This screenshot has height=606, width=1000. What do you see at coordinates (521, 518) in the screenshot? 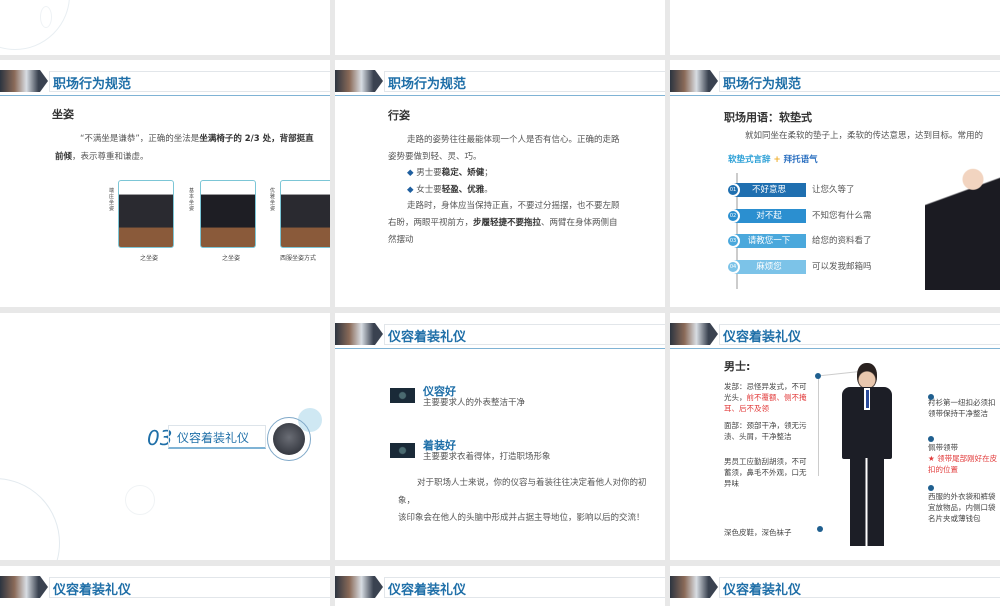
I see `body-line: 该印象会在他人的头脑中形成并占据主导地位，影响以后的交流！` at bounding box center [521, 518].